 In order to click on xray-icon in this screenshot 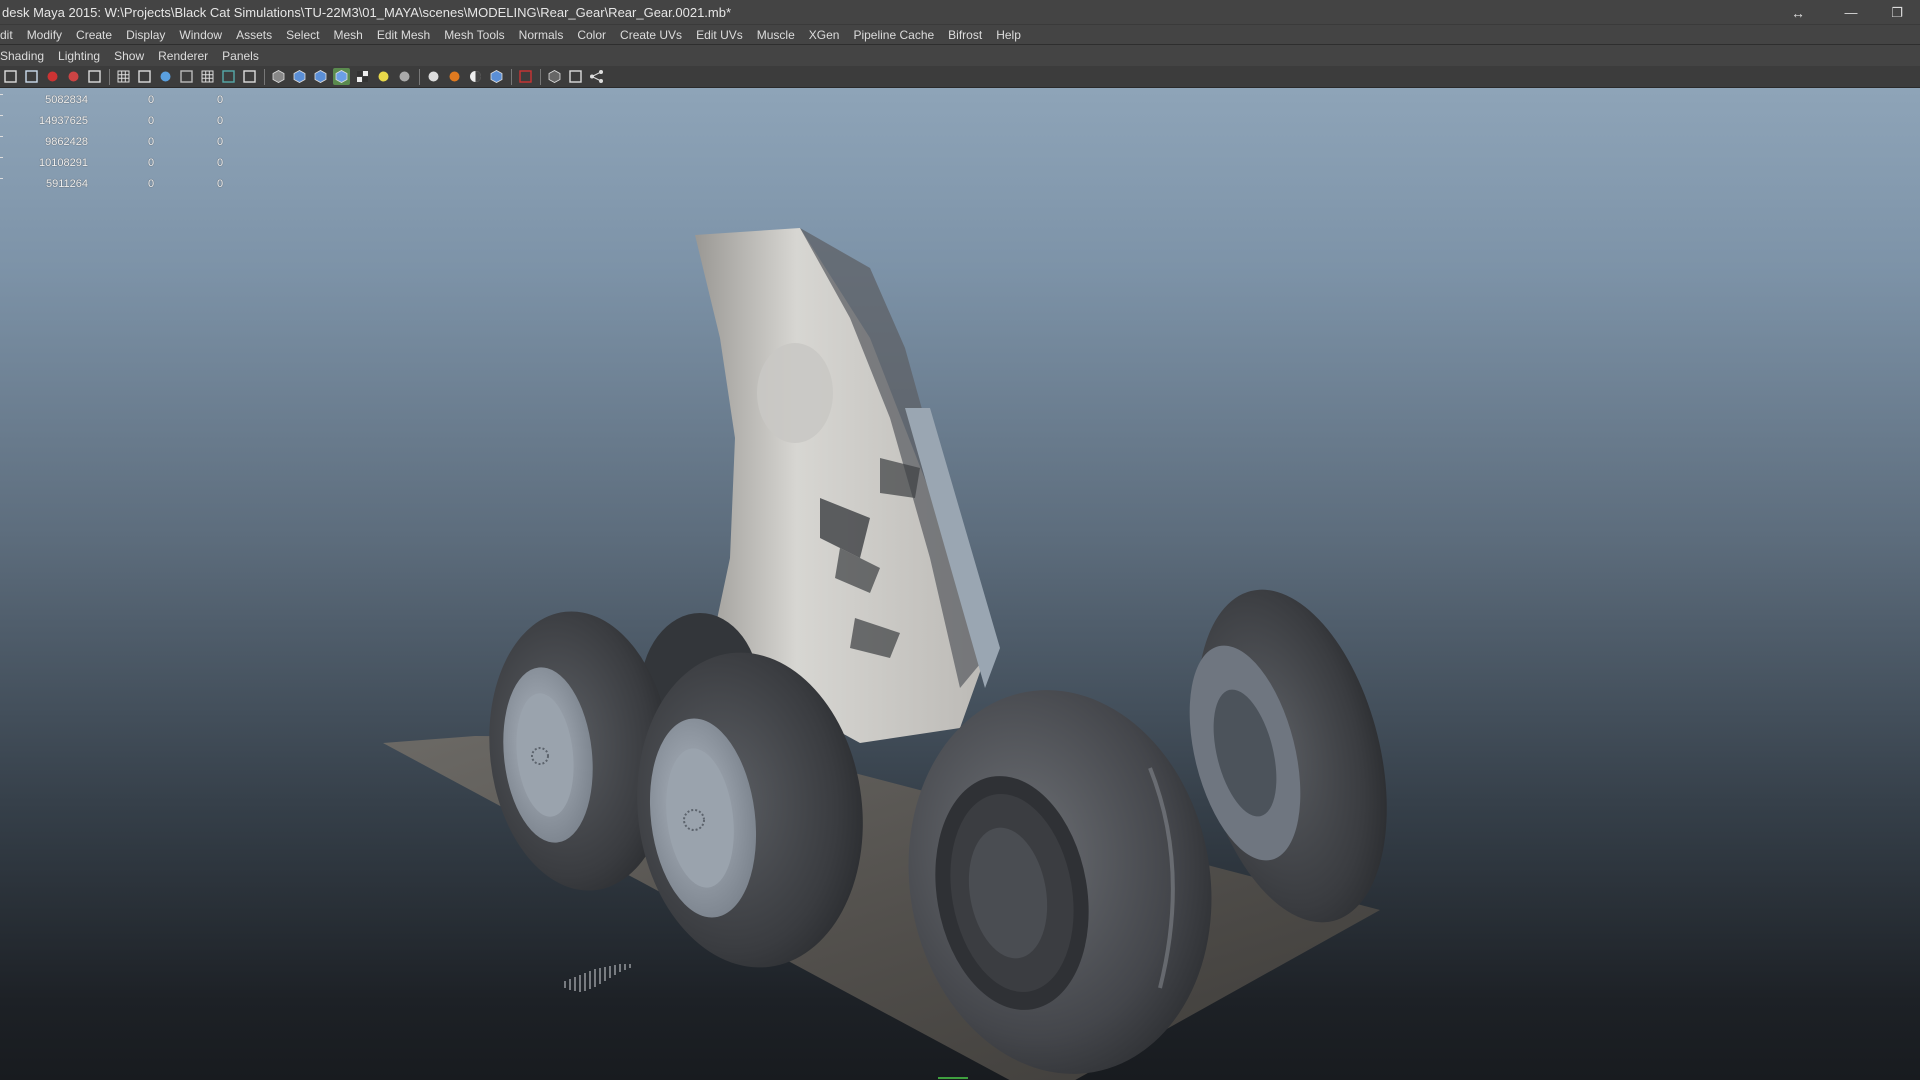, I will do `click(554, 76)`.